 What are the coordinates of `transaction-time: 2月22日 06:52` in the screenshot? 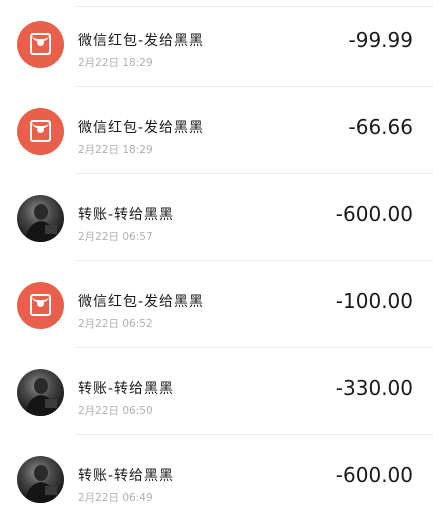 It's located at (115, 324).